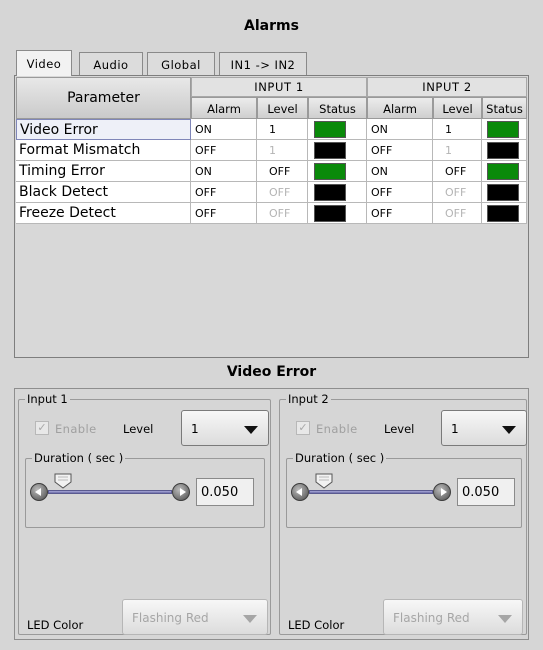  What do you see at coordinates (181, 64) in the screenshot?
I see `tab-global: Global` at bounding box center [181, 64].